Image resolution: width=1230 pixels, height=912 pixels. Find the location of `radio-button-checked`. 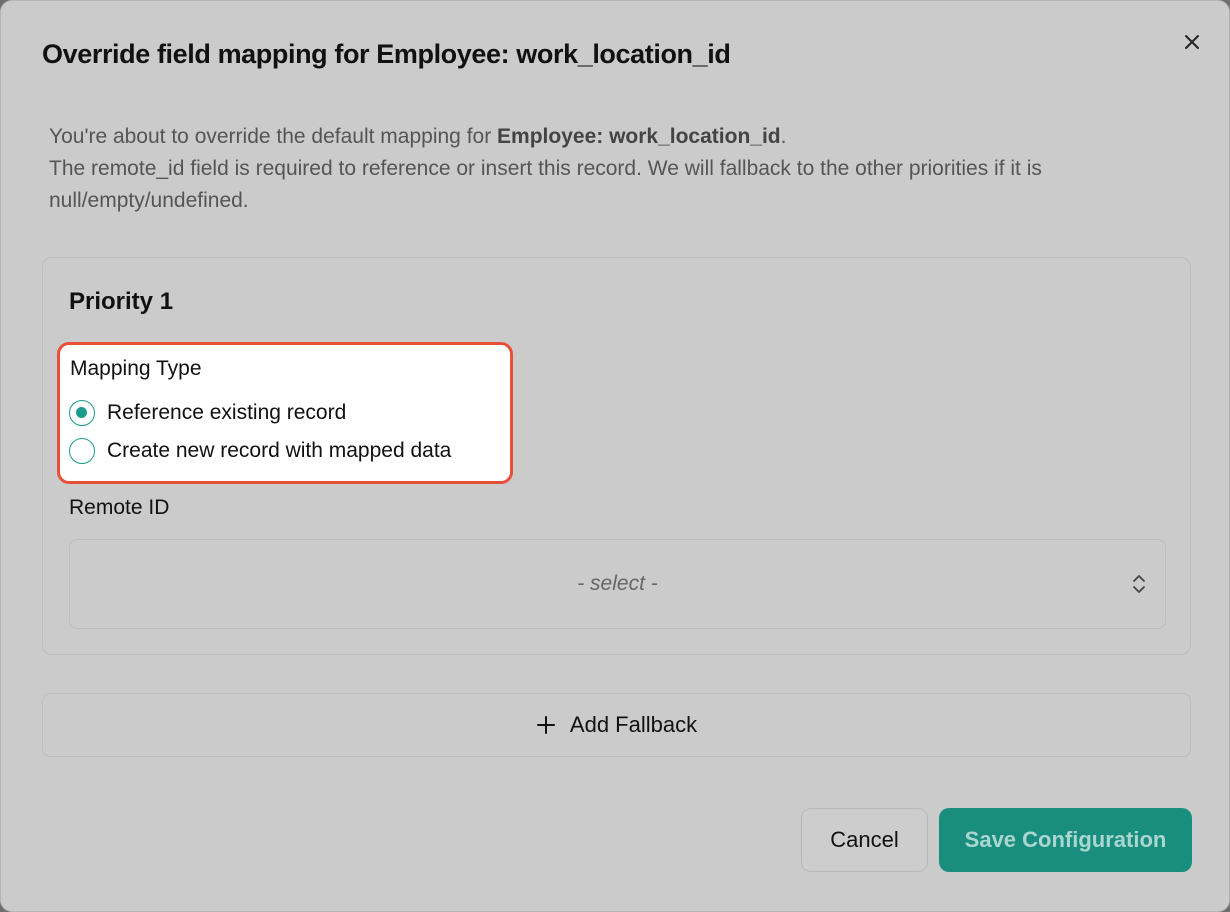

radio-button-checked is located at coordinates (82, 413).